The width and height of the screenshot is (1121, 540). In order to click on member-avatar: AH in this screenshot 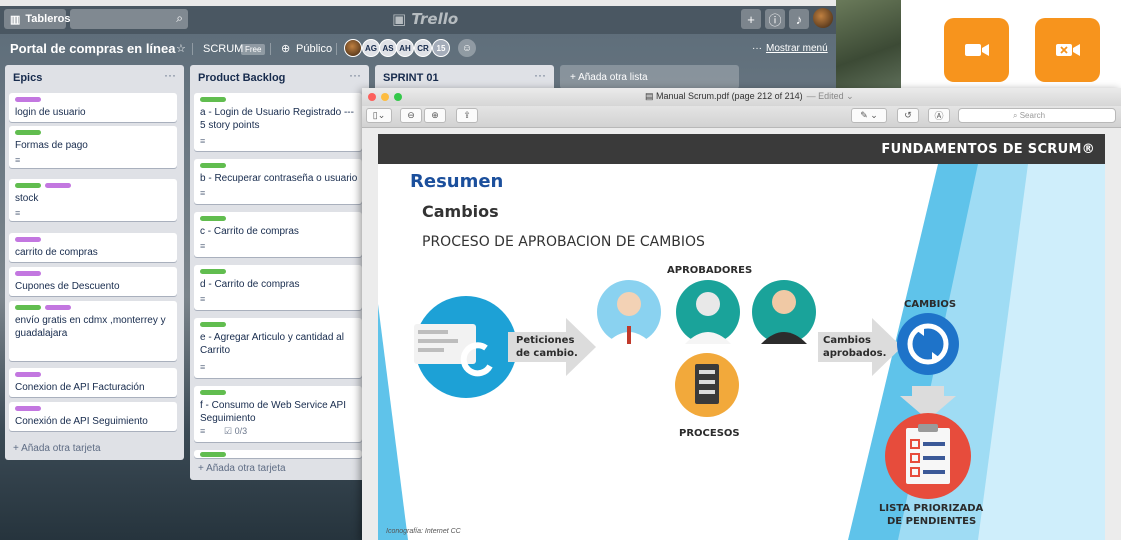, I will do `click(405, 48)`.